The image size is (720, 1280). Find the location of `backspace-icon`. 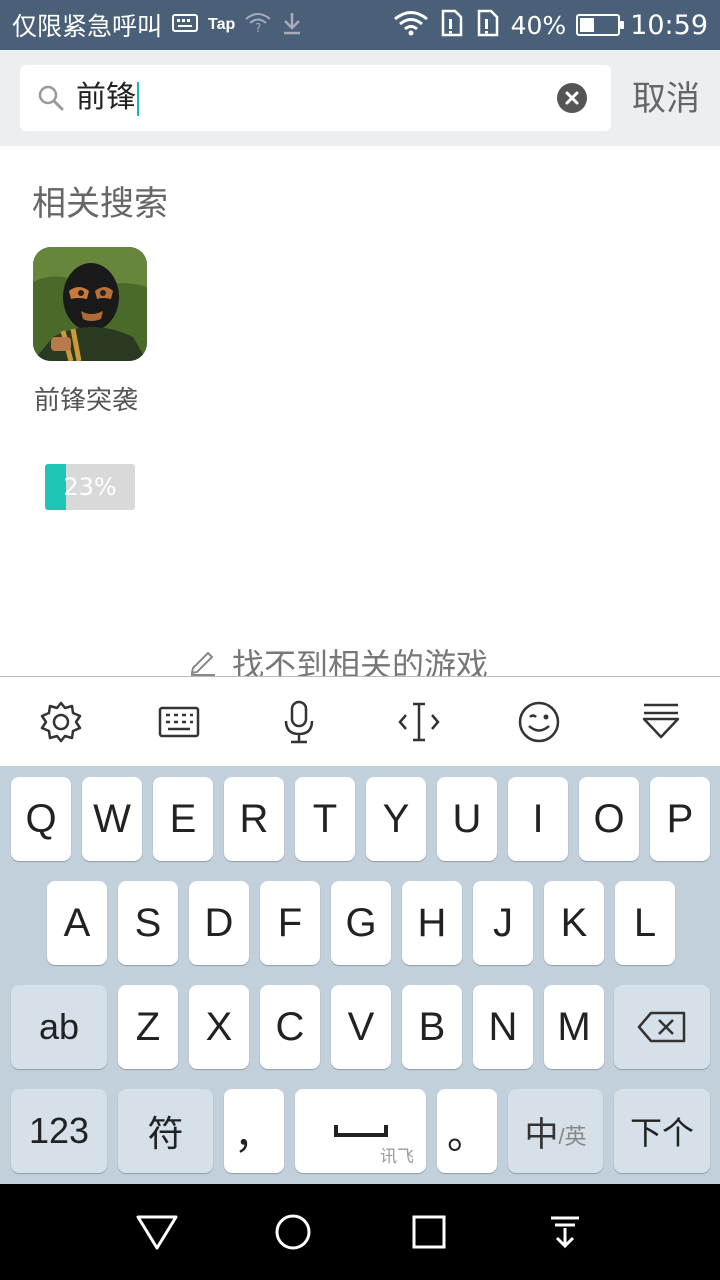

backspace-icon is located at coordinates (661, 1027).